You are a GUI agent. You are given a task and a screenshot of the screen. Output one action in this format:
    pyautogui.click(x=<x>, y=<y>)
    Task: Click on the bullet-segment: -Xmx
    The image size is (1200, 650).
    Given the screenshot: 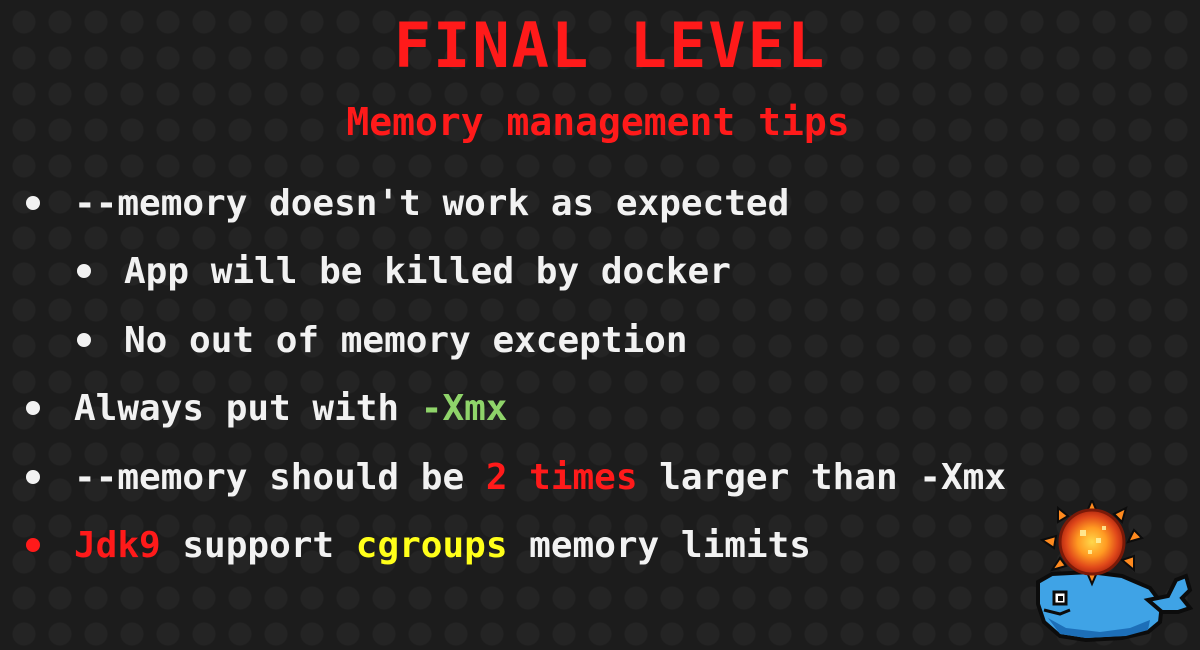 What is the action you would take?
    pyautogui.click(x=464, y=408)
    